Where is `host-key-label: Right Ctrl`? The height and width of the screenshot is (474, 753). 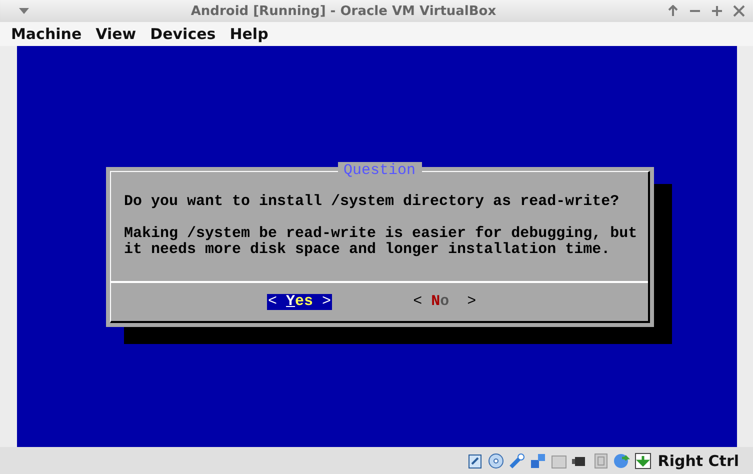
host-key-label: Right Ctrl is located at coordinates (698, 461).